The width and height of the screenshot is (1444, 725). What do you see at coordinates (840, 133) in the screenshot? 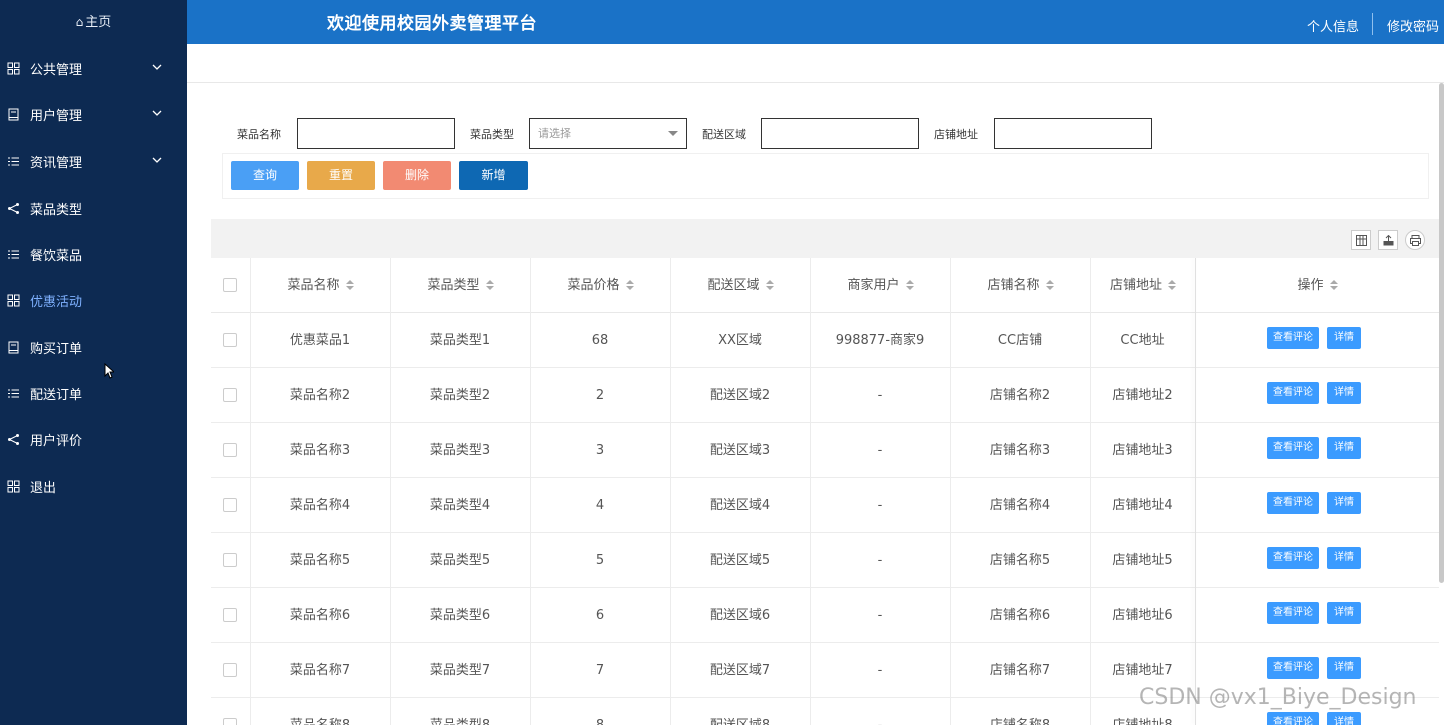
I see `area-input` at bounding box center [840, 133].